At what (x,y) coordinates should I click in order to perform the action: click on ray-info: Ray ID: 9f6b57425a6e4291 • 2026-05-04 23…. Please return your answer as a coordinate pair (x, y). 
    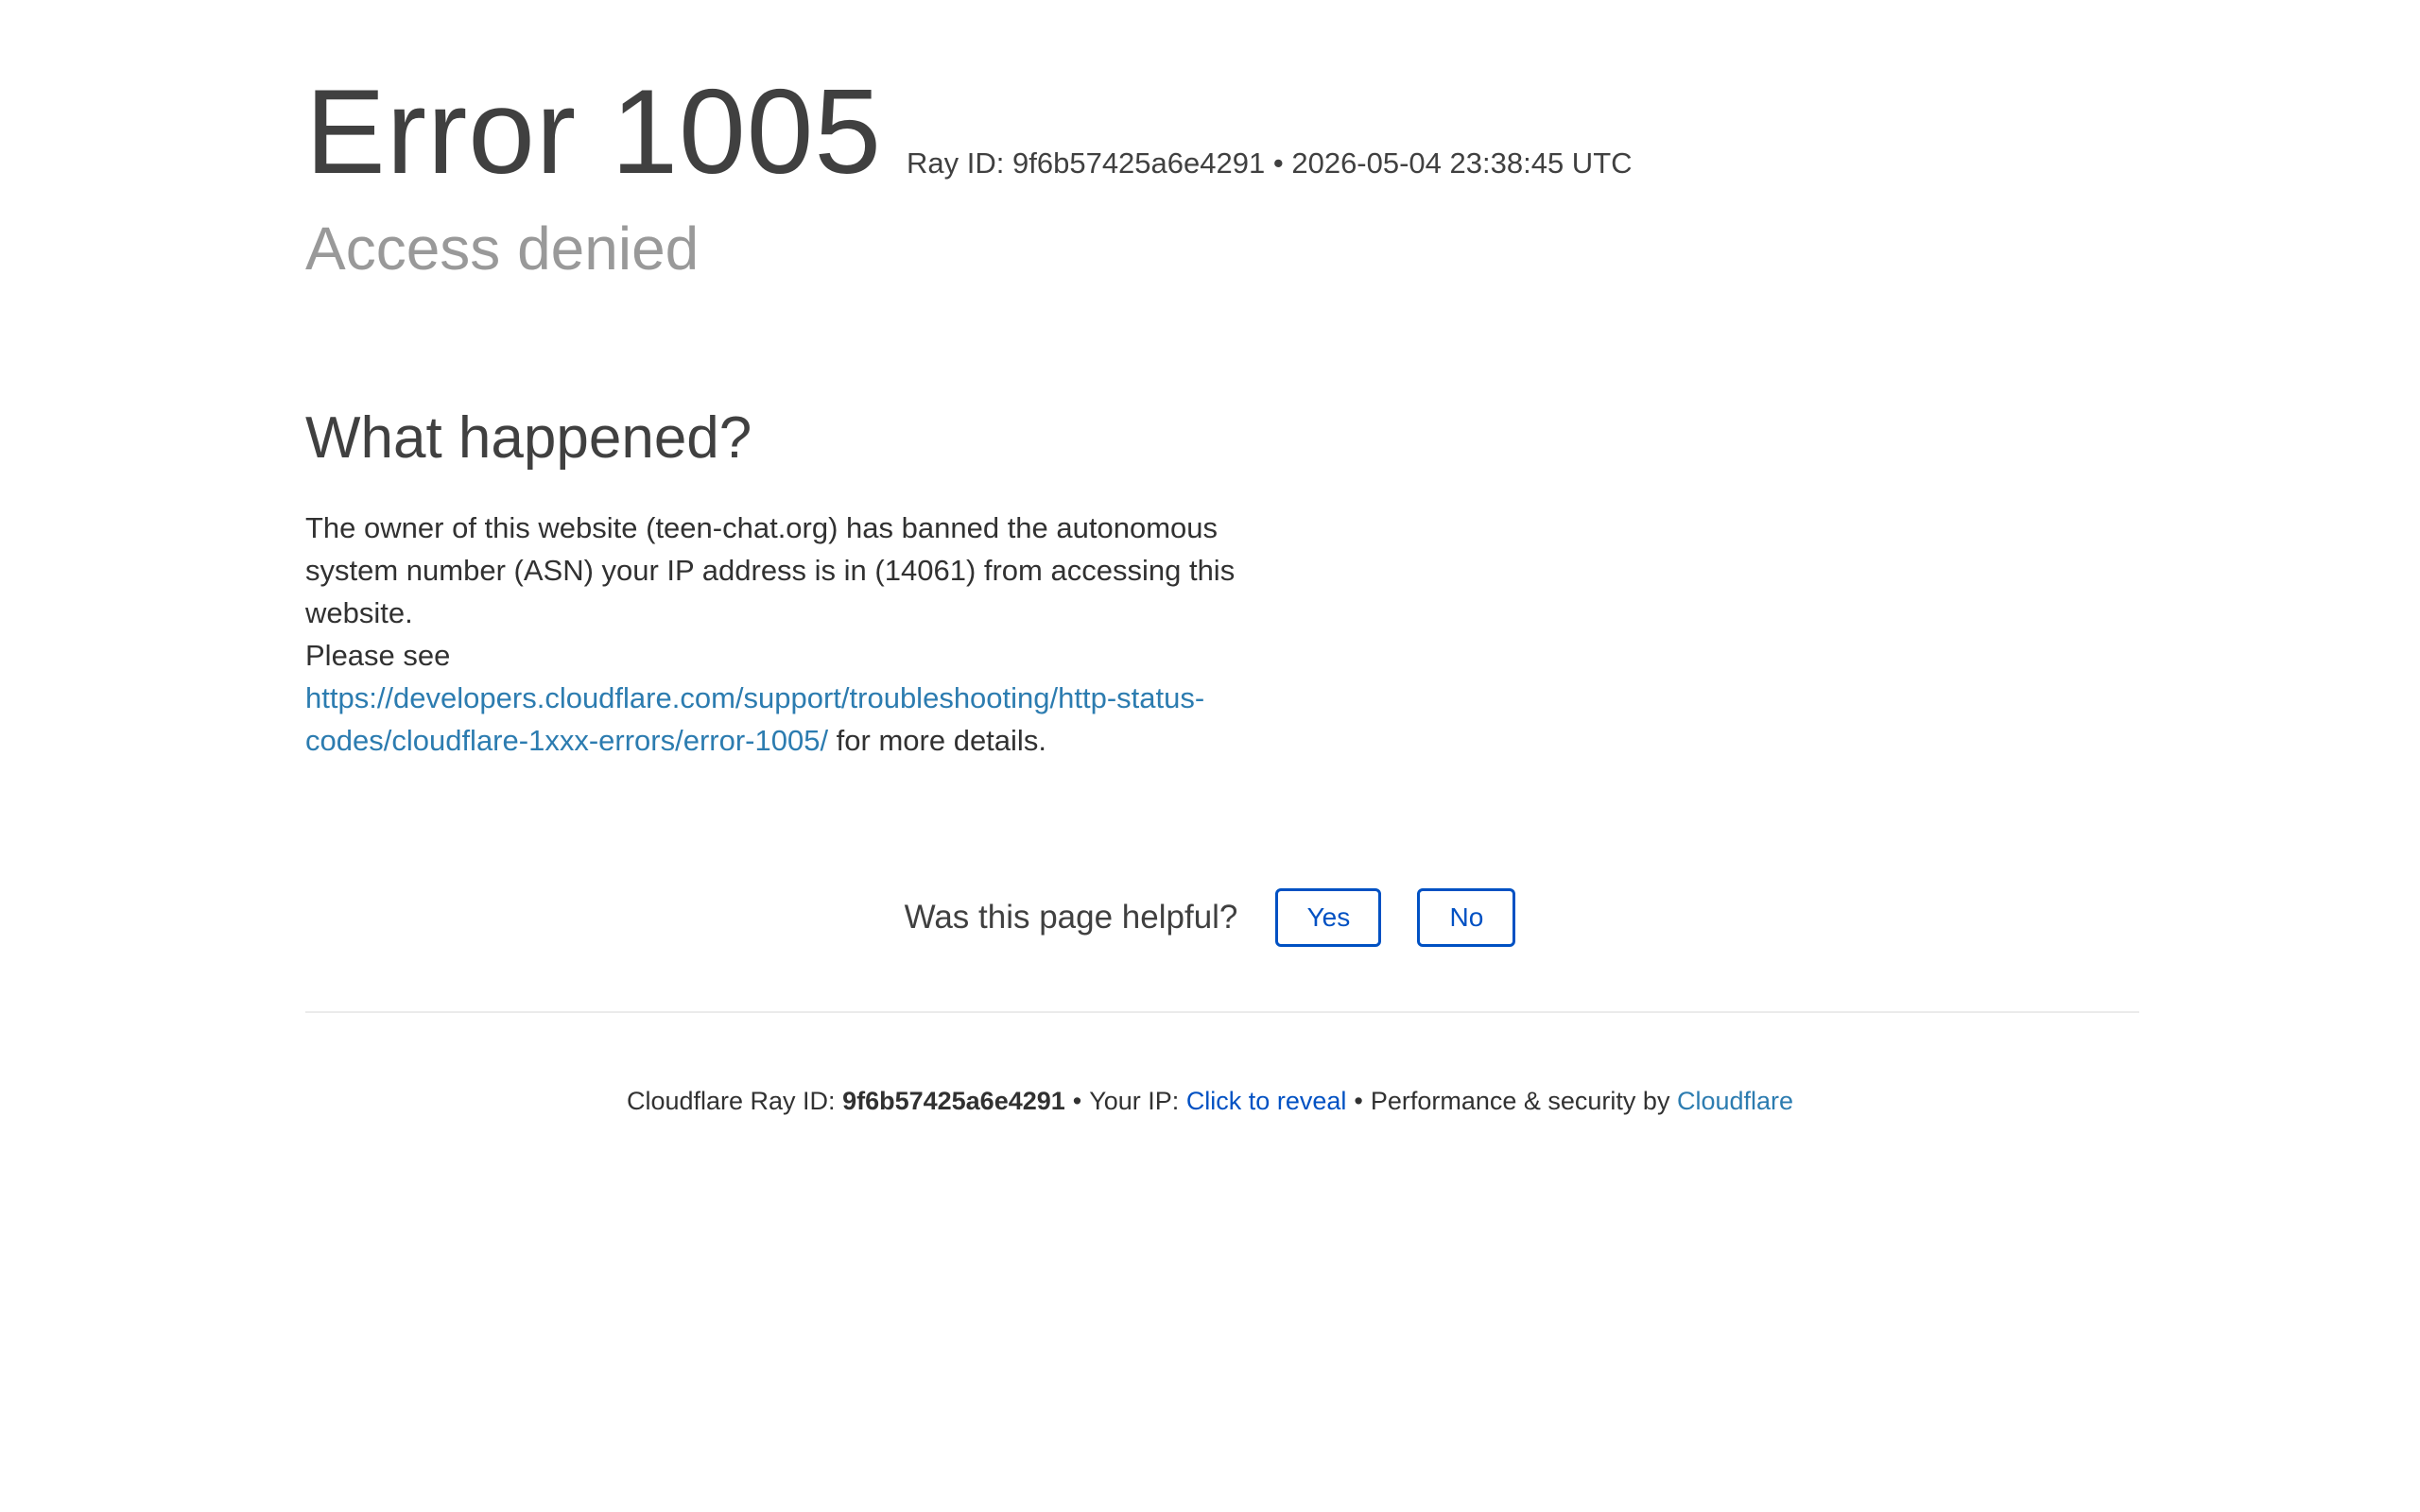
    Looking at the image, I should click on (1270, 163).